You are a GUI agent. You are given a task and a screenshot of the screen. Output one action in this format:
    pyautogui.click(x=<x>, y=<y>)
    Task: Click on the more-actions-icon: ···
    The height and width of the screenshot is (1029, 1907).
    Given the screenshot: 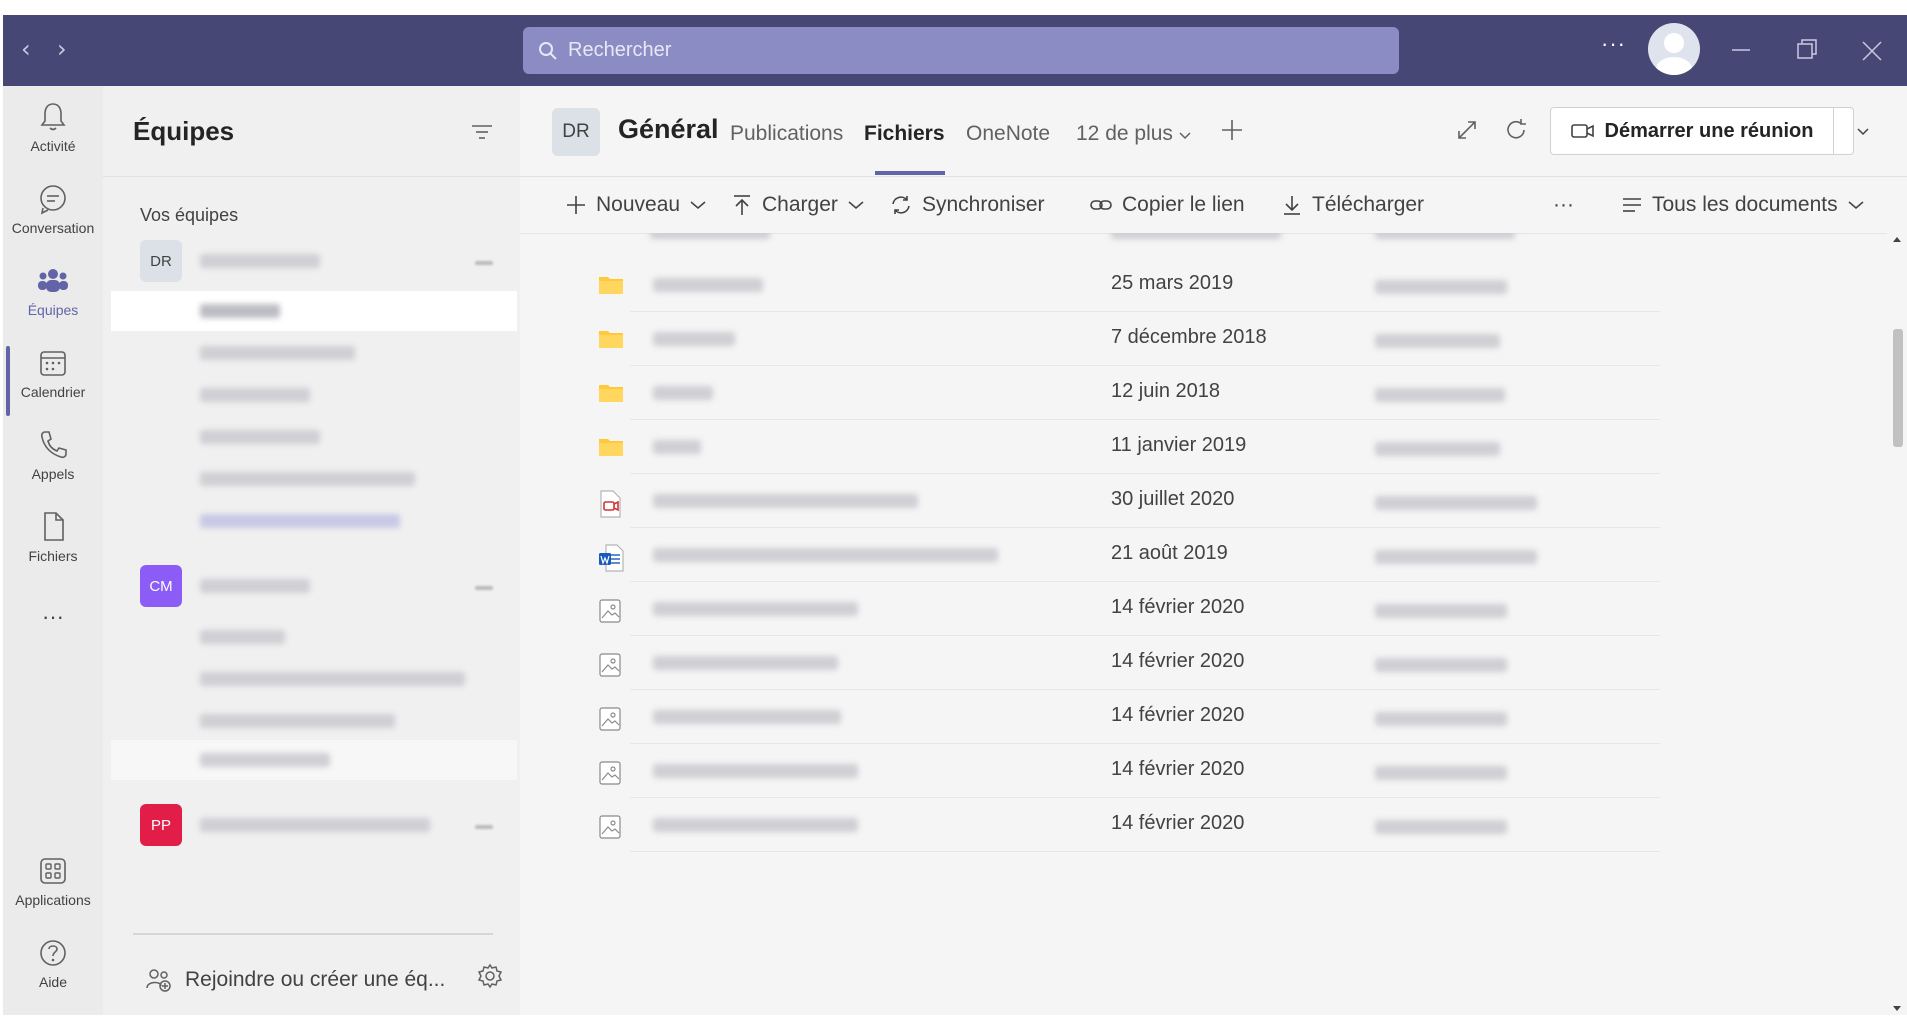 What is the action you would take?
    pyautogui.click(x=1563, y=205)
    